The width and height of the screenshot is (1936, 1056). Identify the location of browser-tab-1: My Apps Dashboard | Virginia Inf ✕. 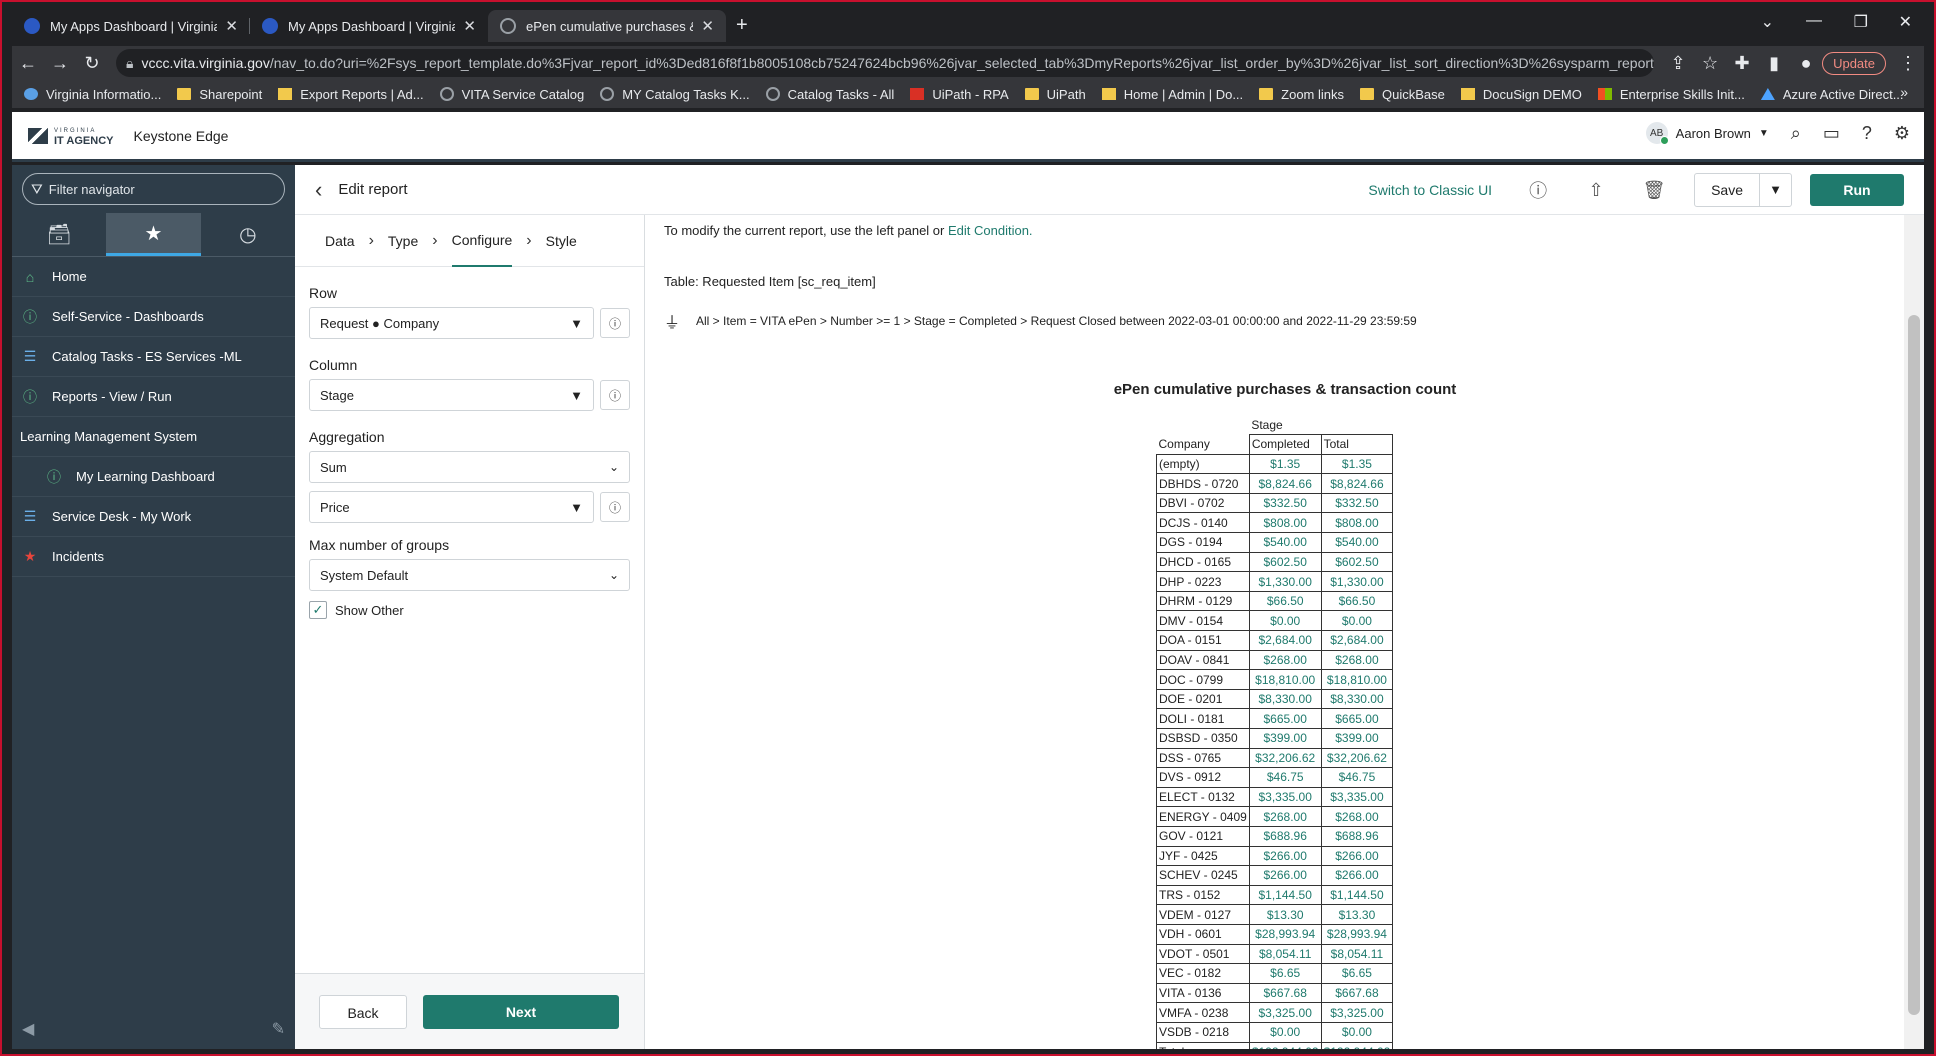
(131, 26).